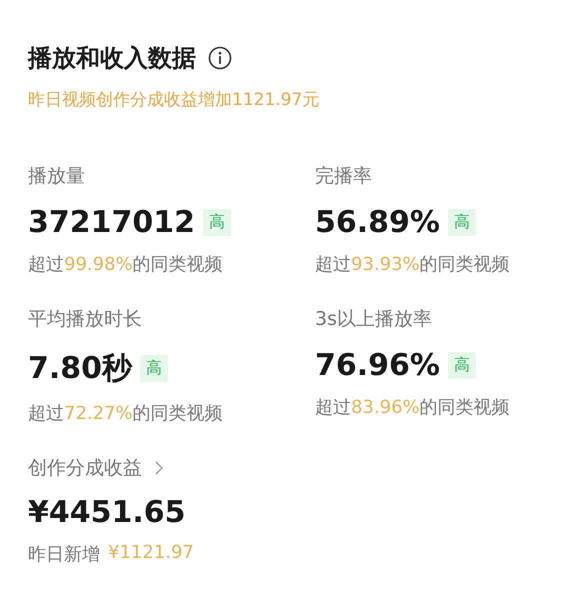 The width and height of the screenshot is (569, 605). What do you see at coordinates (126, 413) in the screenshot?
I see `comparison-text: 超过72.27%的同类视频` at bounding box center [126, 413].